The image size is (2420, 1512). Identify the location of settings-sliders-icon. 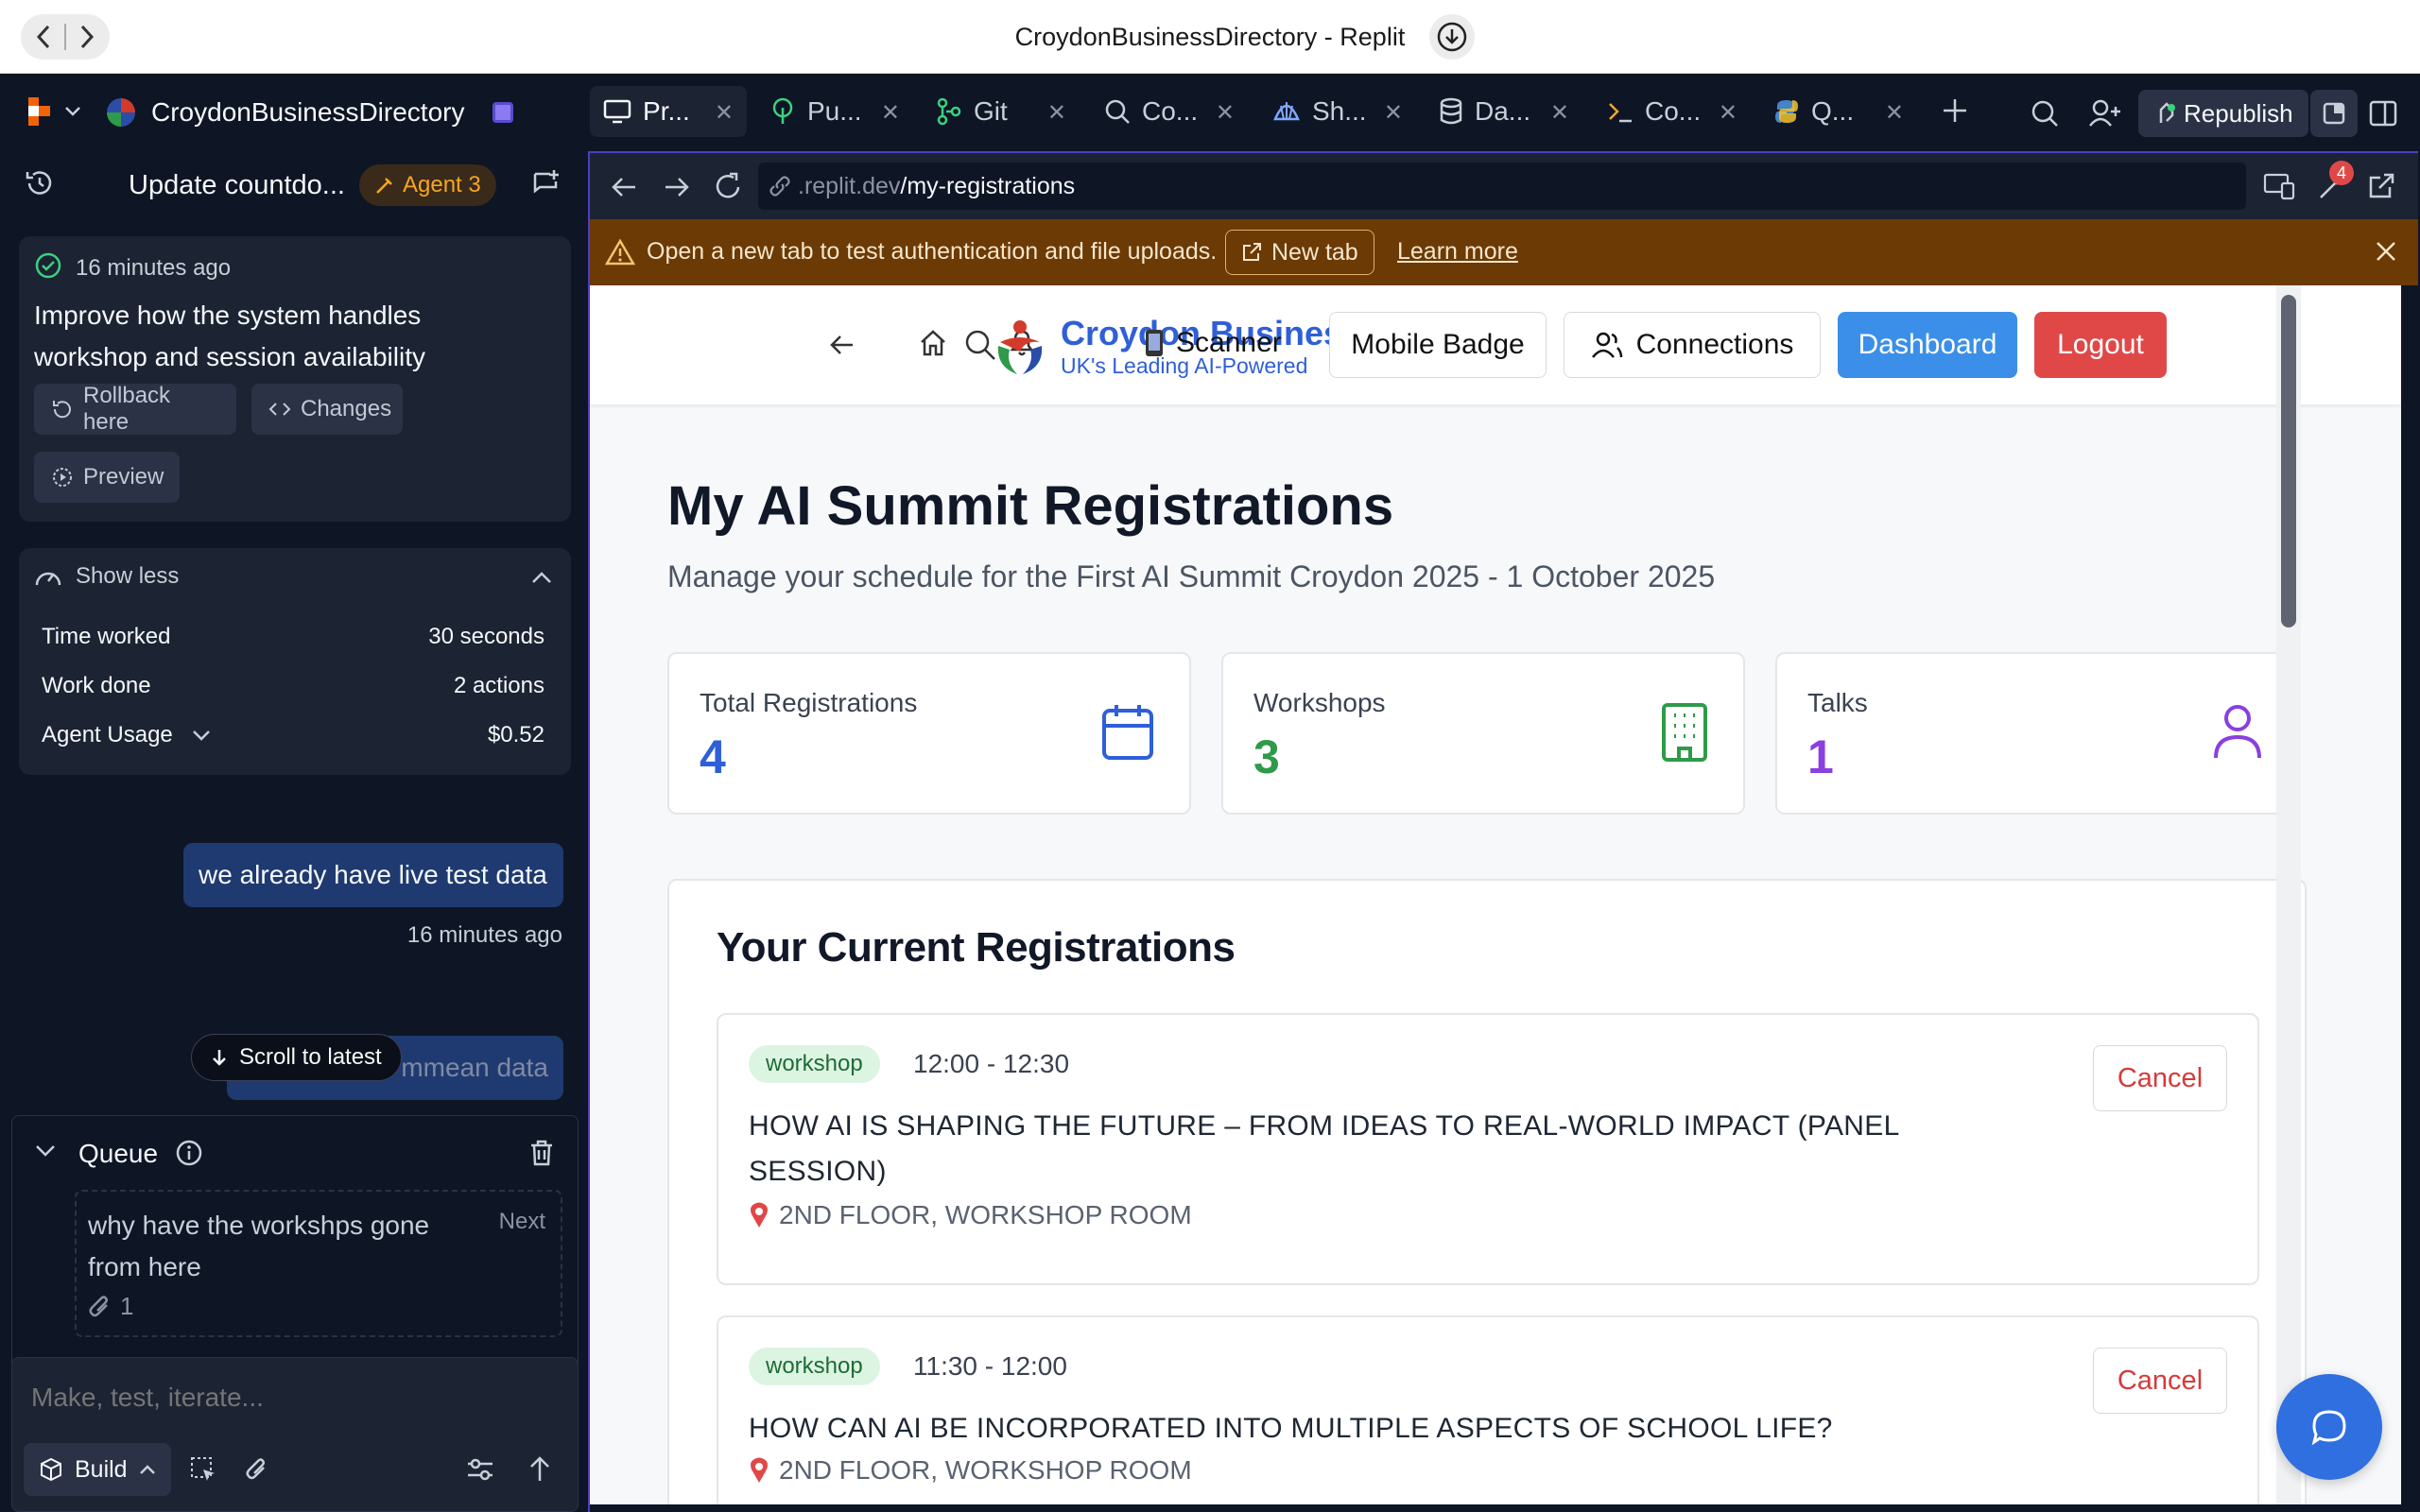
(480, 1469).